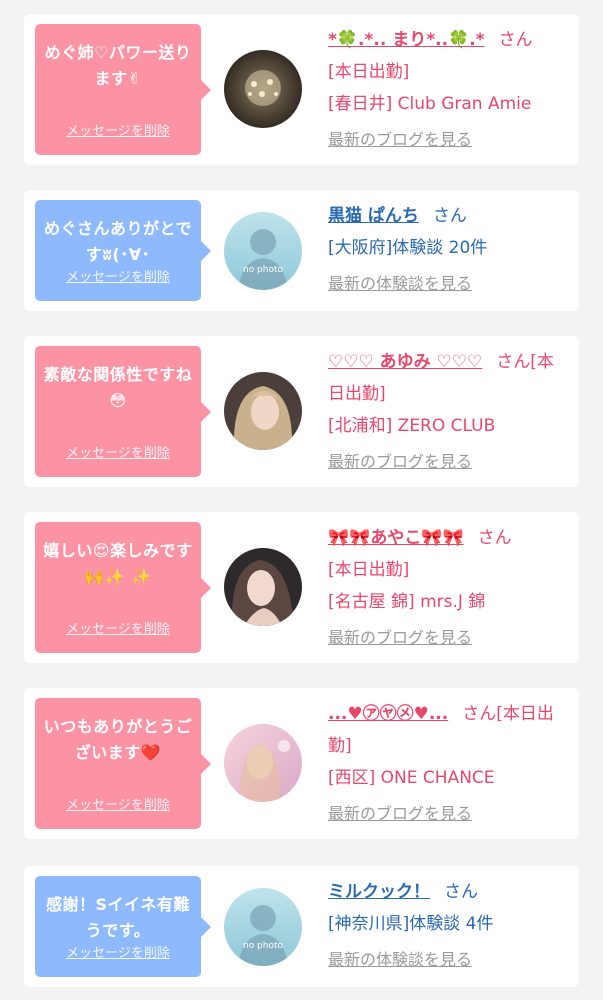  Describe the element at coordinates (118, 241) in the screenshot. I see `message-text: めぐさんありがとですʬ(･∀･` at that location.